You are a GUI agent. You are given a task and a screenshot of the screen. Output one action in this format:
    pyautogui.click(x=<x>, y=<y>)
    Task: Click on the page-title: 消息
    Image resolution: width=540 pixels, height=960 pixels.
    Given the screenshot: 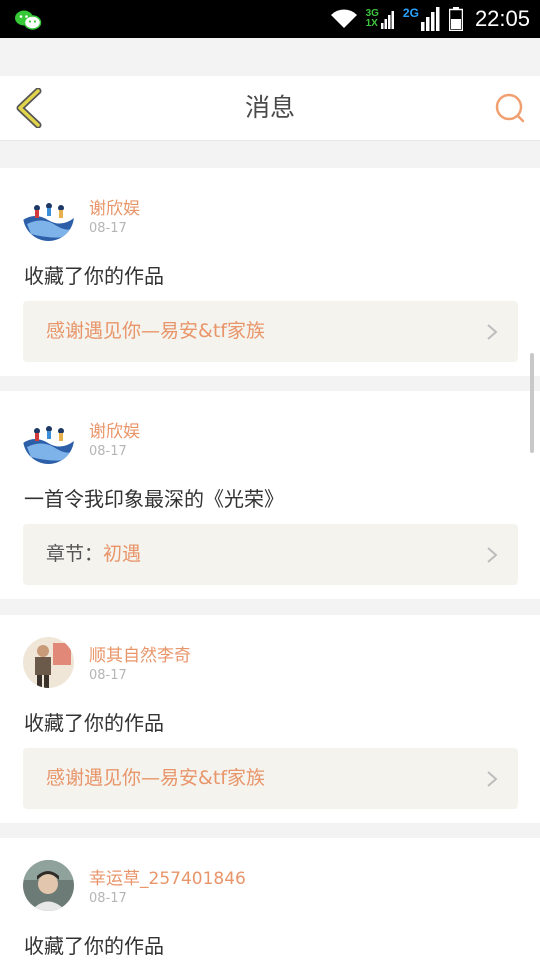 What is the action you would take?
    pyautogui.click(x=269, y=107)
    